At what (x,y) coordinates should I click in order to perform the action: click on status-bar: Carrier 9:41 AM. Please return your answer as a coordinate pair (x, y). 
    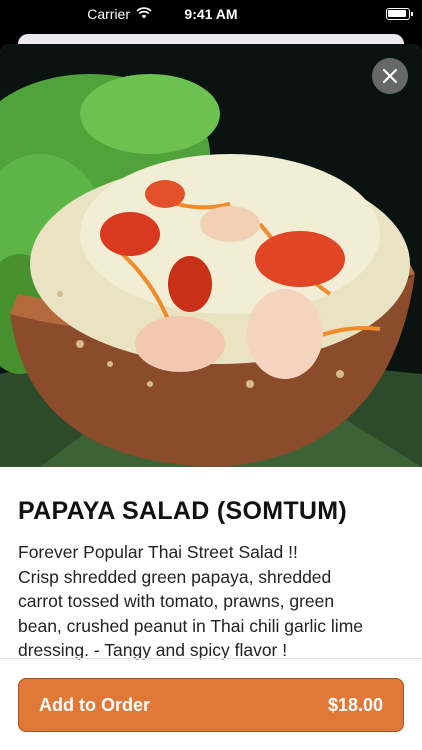
    Looking at the image, I should click on (211, 14).